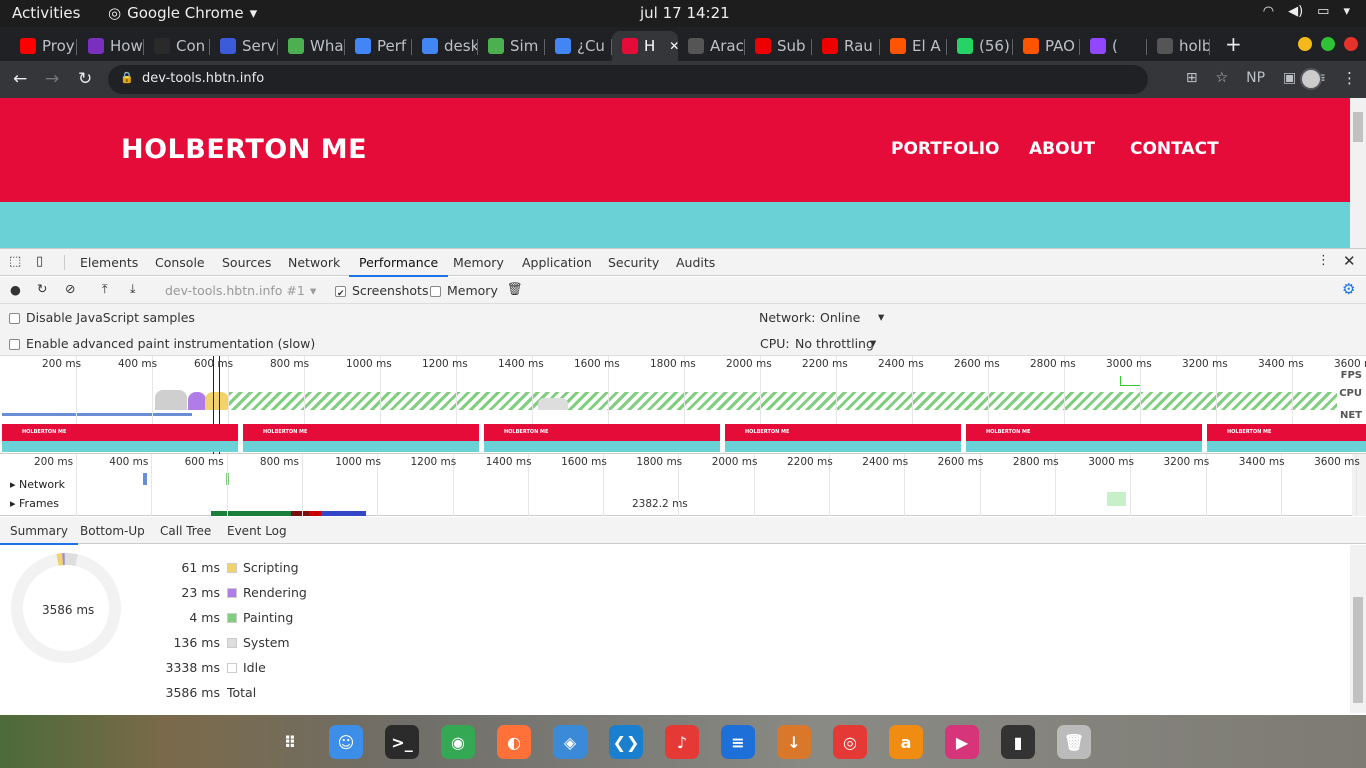  What do you see at coordinates (834, 343) in the screenshot?
I see `cpu-throttle-select: No throttling` at bounding box center [834, 343].